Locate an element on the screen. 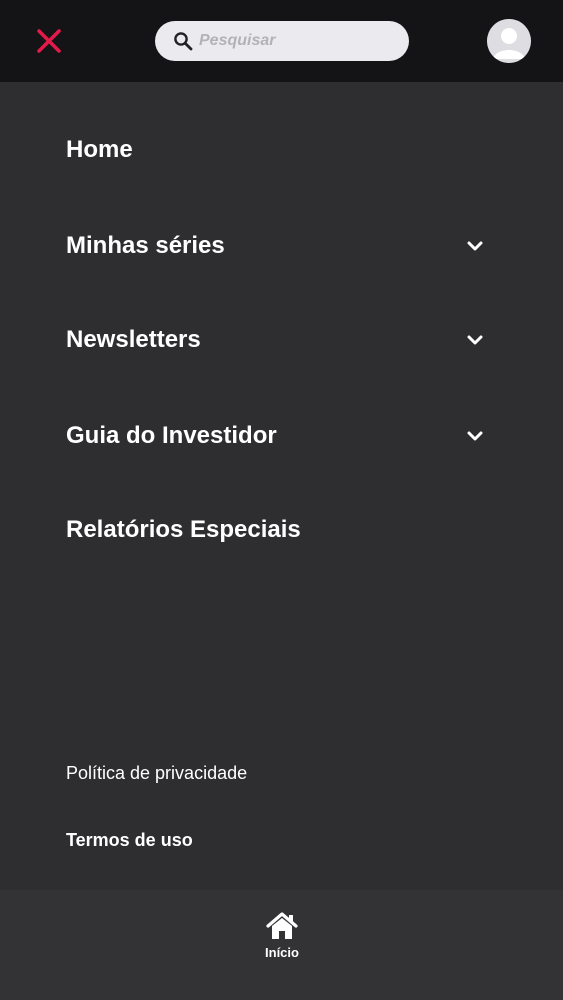 This screenshot has width=563, height=1000. menu-item-guia-do-investidor: Guia do Investidor is located at coordinates (281, 436).